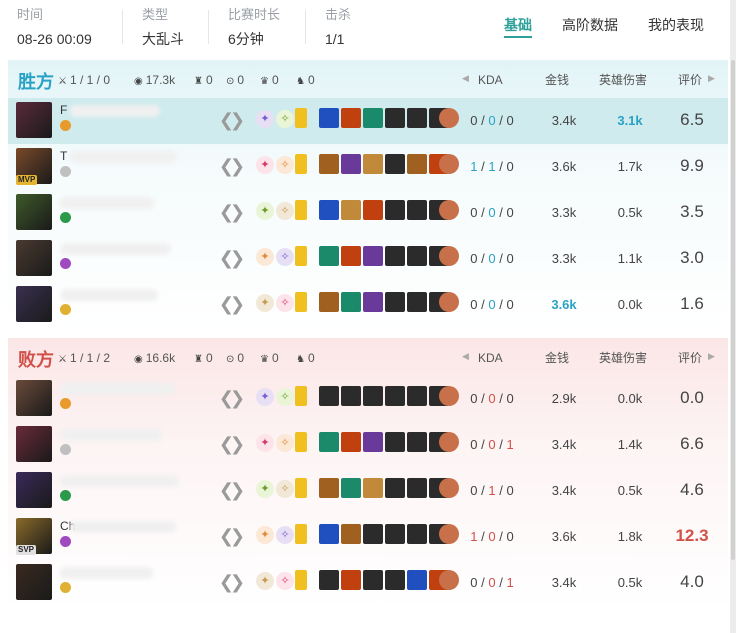 This screenshot has height=633, width=736. I want to click on player-row: MVP T ❮❯ ✦ ✧ 1 / 1 / 0 3.6k 1.7k 9.9, so click(368, 167).